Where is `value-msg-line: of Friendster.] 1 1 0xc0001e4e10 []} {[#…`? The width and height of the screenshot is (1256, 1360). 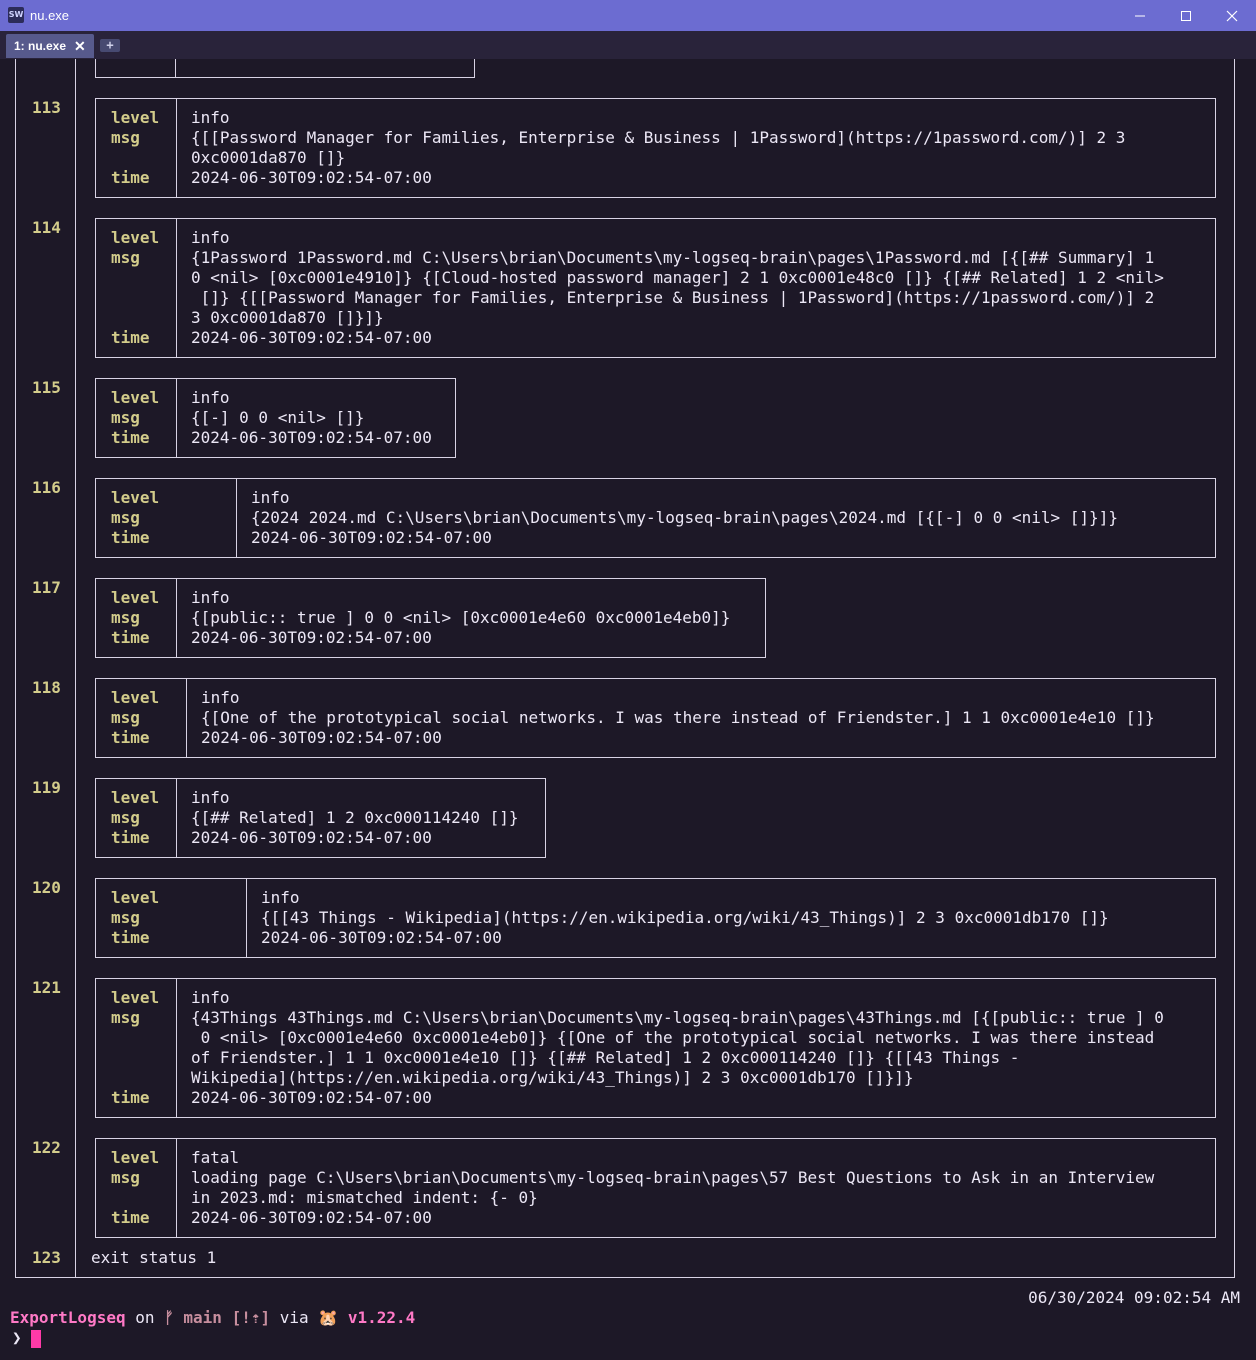 value-msg-line: of Friendster.] 1 1 0xc0001e4e10 []} {[#… is located at coordinates (605, 1057).